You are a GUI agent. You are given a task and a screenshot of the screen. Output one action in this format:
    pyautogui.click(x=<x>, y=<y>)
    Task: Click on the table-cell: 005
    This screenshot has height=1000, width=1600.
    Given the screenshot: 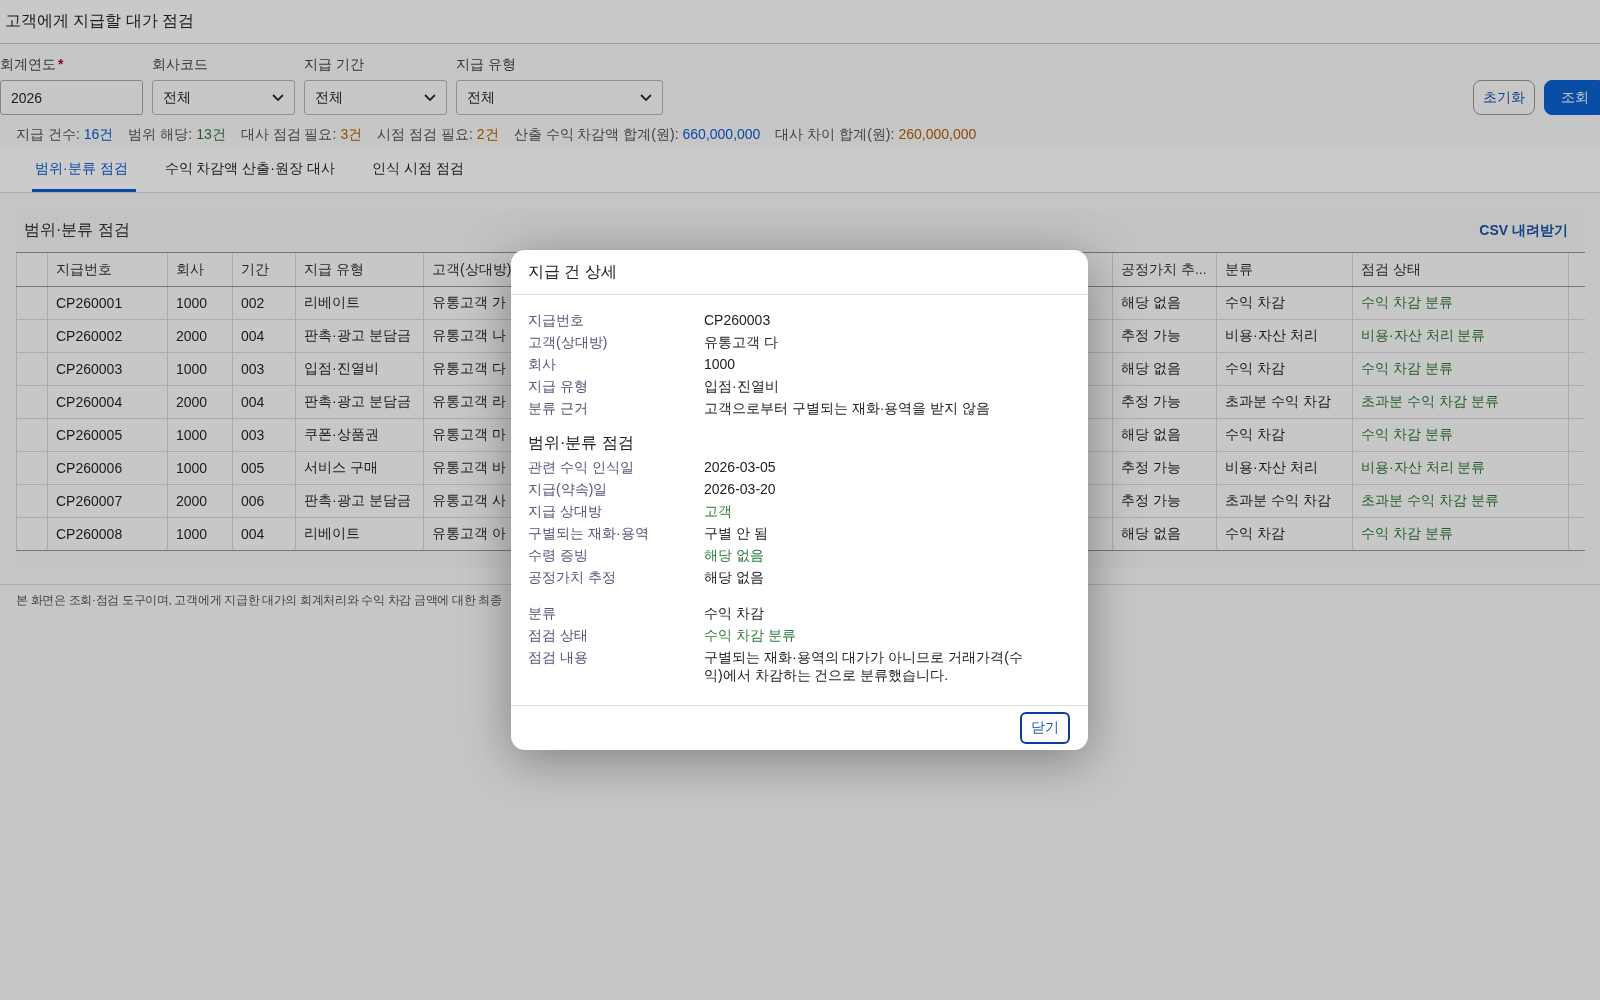 What is the action you would take?
    pyautogui.click(x=264, y=468)
    